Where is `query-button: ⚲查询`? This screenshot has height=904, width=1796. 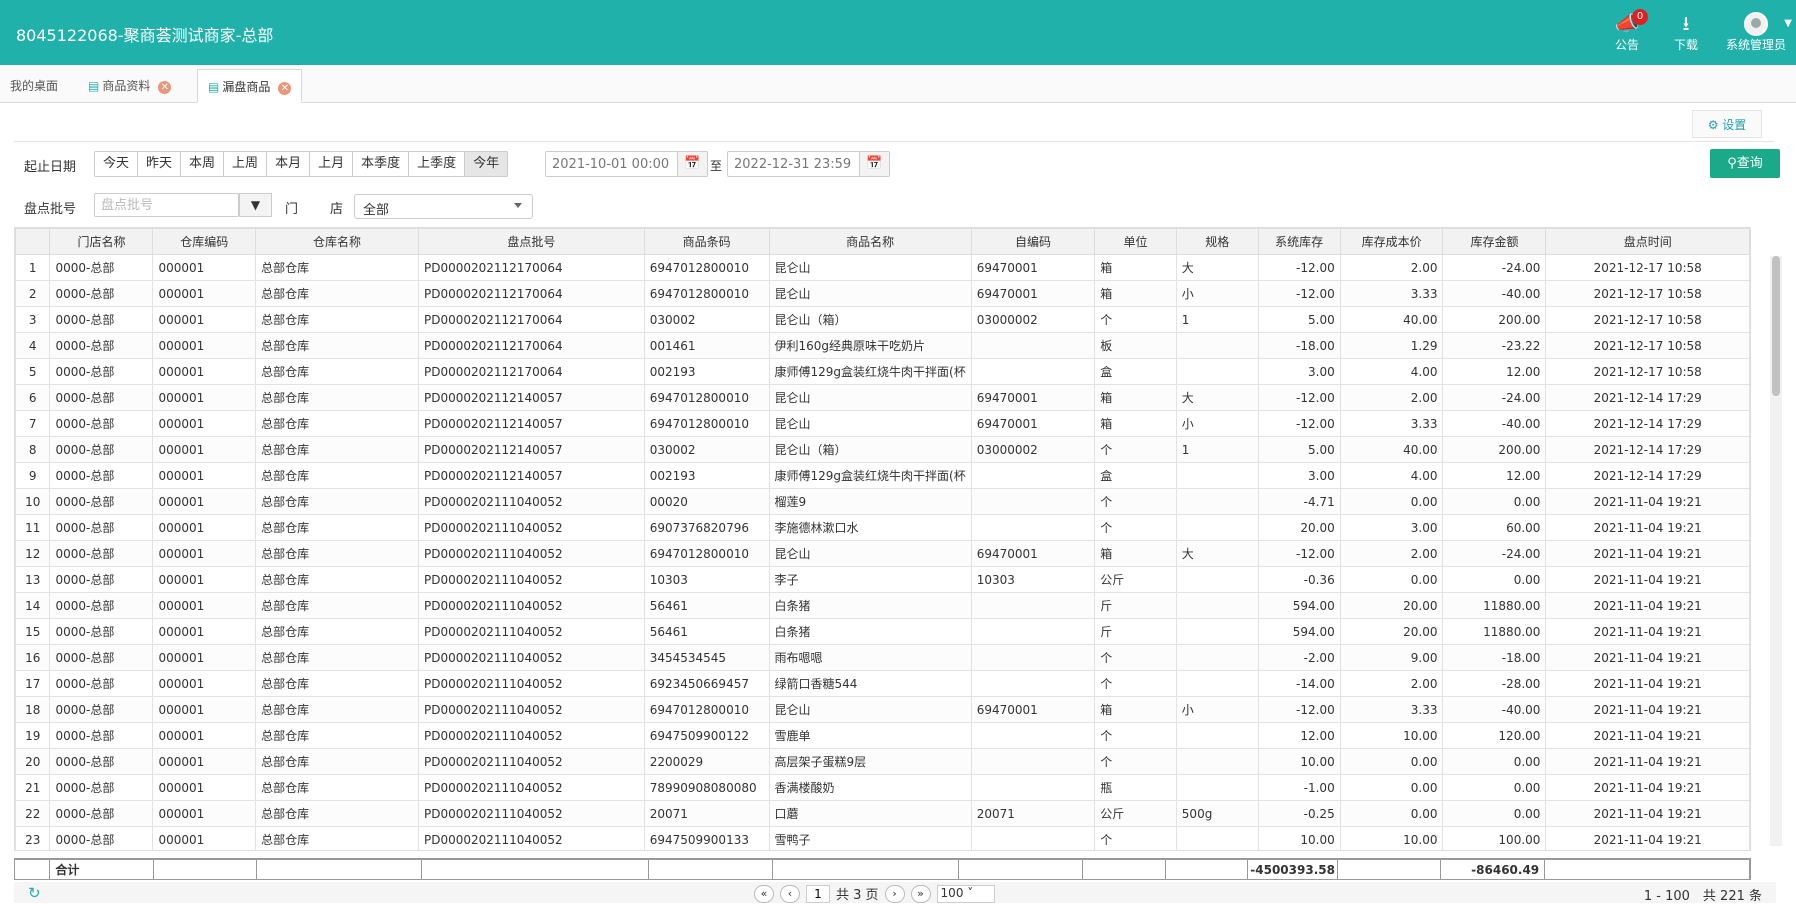 query-button: ⚲查询 is located at coordinates (1745, 163).